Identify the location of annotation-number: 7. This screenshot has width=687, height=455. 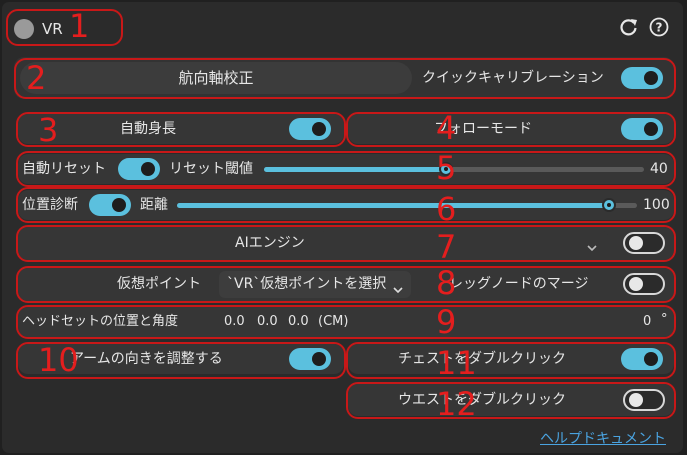
(446, 247).